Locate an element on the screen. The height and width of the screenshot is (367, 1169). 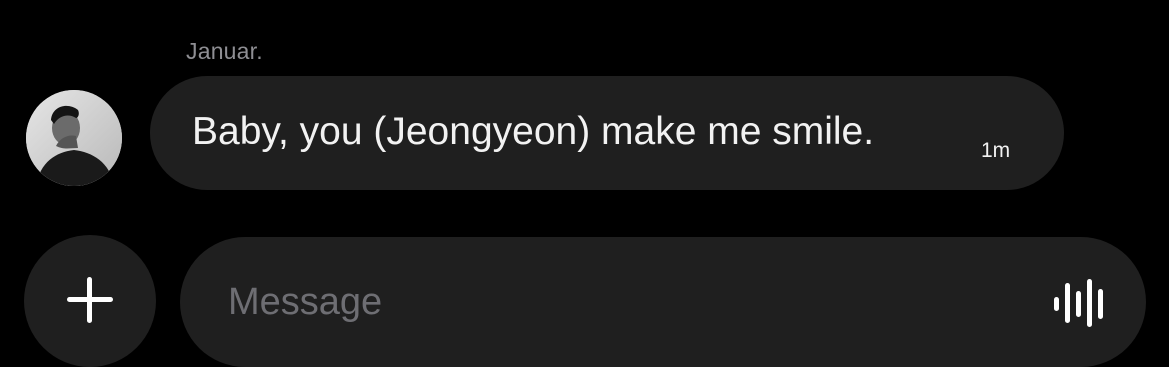
message-input is located at coordinates (618, 302).